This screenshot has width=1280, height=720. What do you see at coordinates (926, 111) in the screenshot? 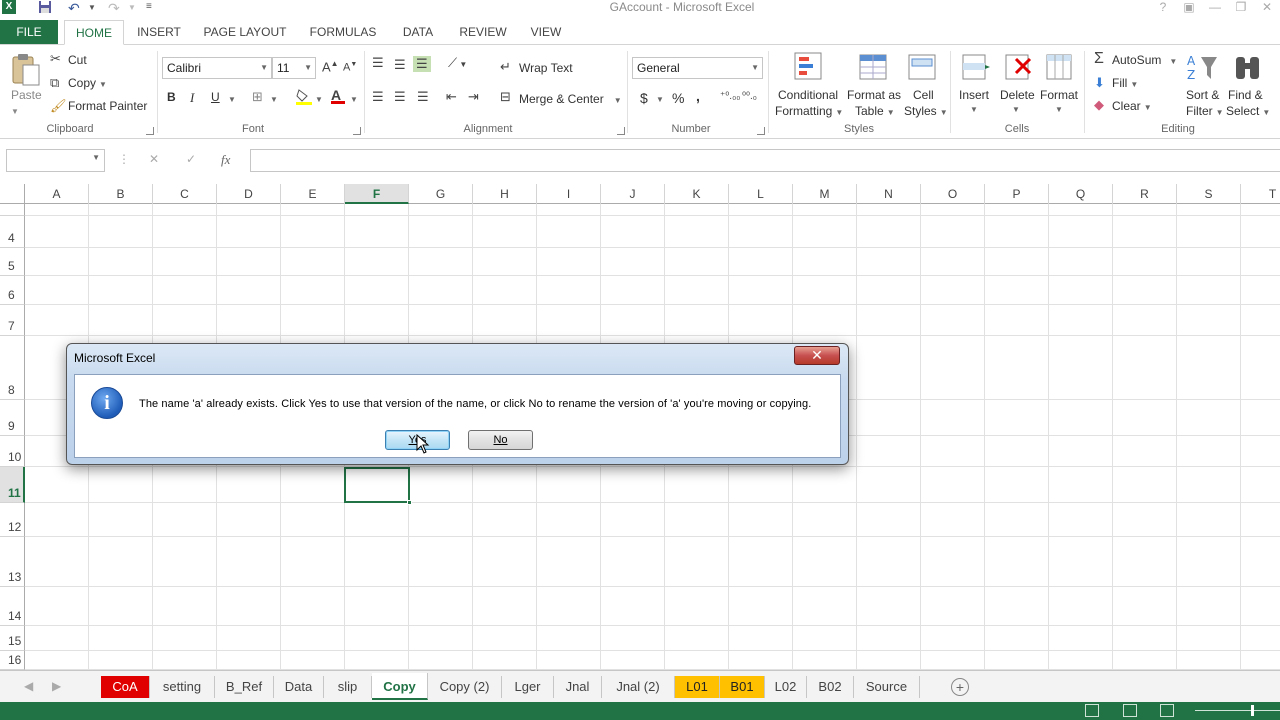
I see `cell-styles-label-2: Styles ▼` at bounding box center [926, 111].